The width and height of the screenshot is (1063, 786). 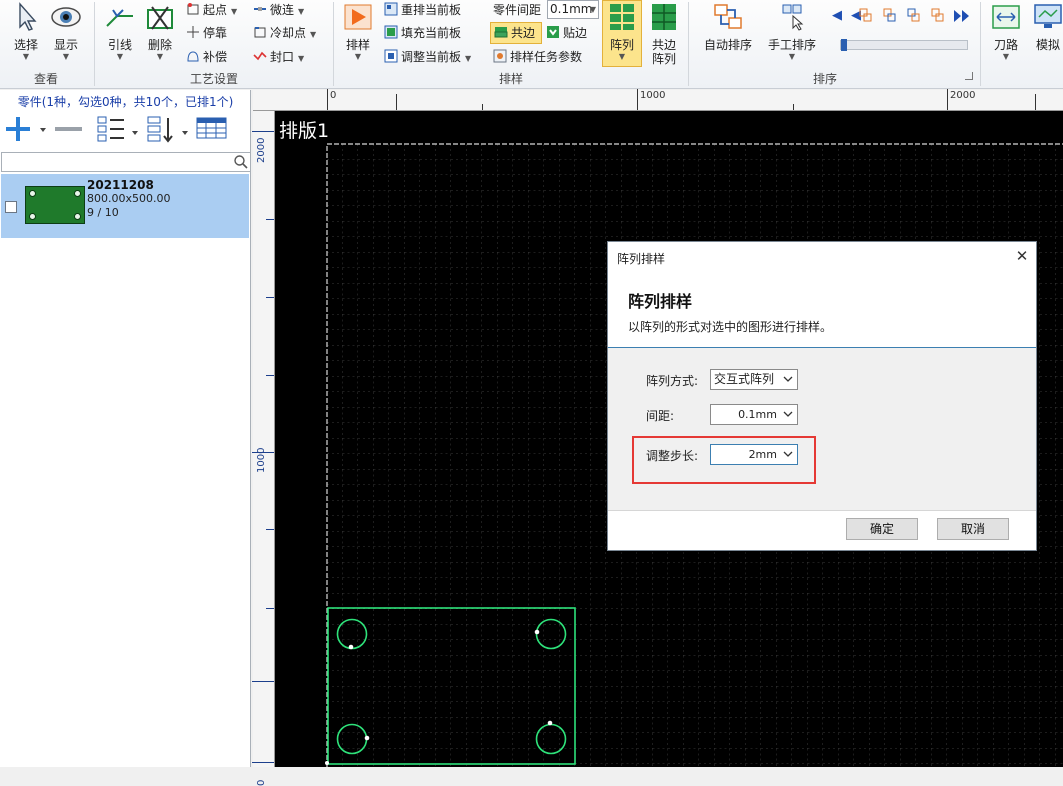 What do you see at coordinates (169, 129) in the screenshot?
I see `sort-parts-button` at bounding box center [169, 129].